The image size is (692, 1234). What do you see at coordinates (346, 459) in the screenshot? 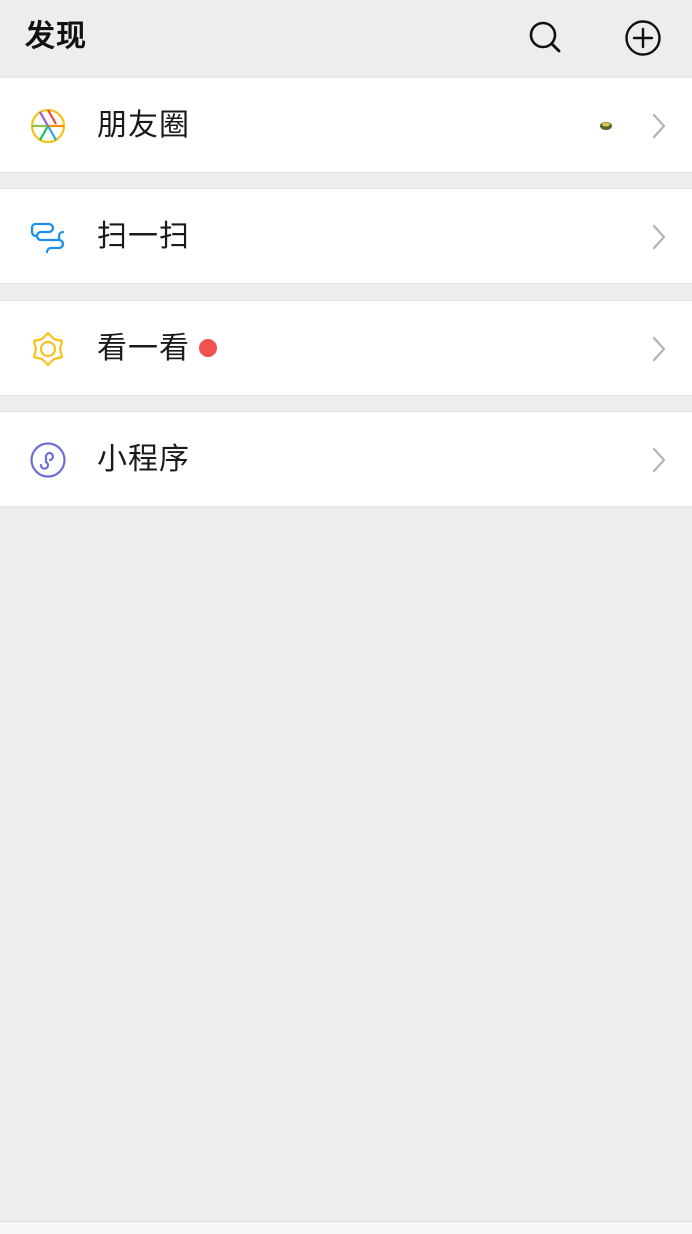
I see `menu-item-mini-programs: 小程序` at bounding box center [346, 459].